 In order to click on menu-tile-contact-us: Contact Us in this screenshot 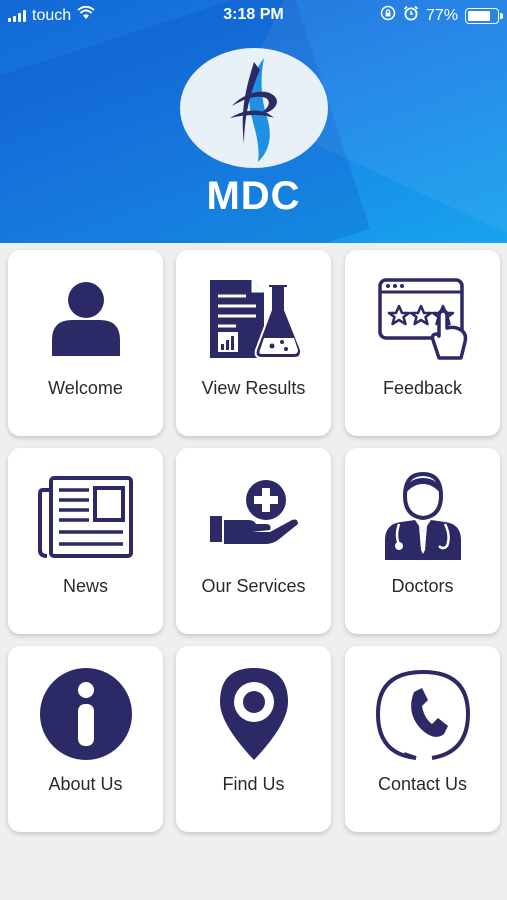, I will do `click(422, 739)`.